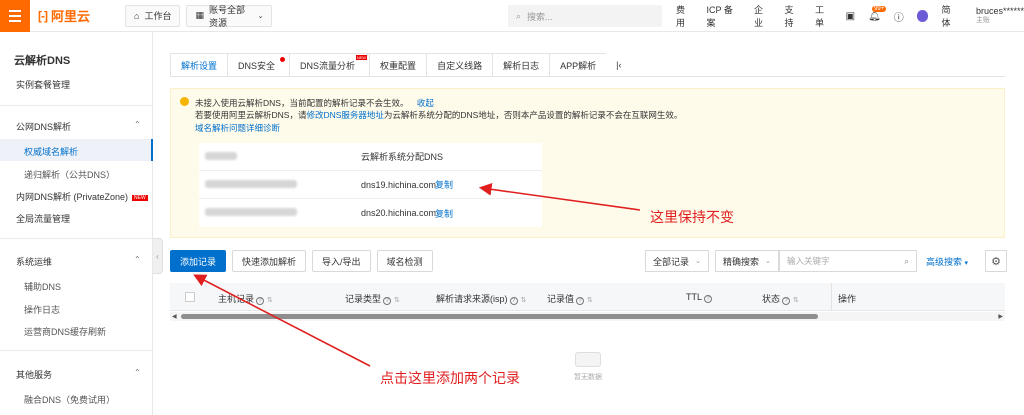  I want to click on table-header: 云解析系统分配DNS, so click(370, 157).